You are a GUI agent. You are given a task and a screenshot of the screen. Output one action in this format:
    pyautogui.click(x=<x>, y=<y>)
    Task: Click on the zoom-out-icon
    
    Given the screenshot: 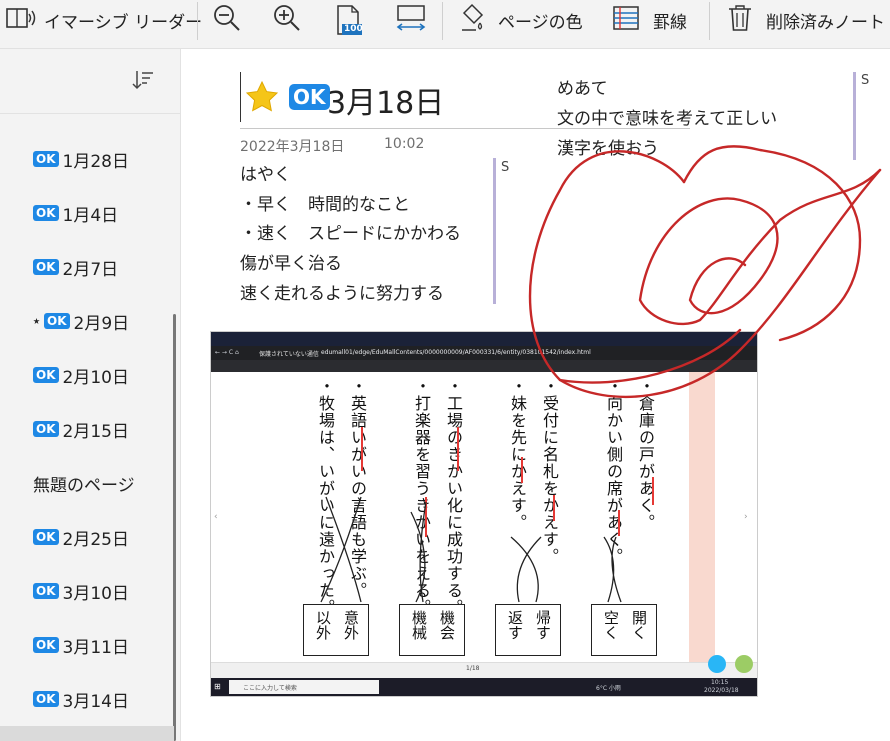 What is the action you would take?
    pyautogui.click(x=227, y=20)
    